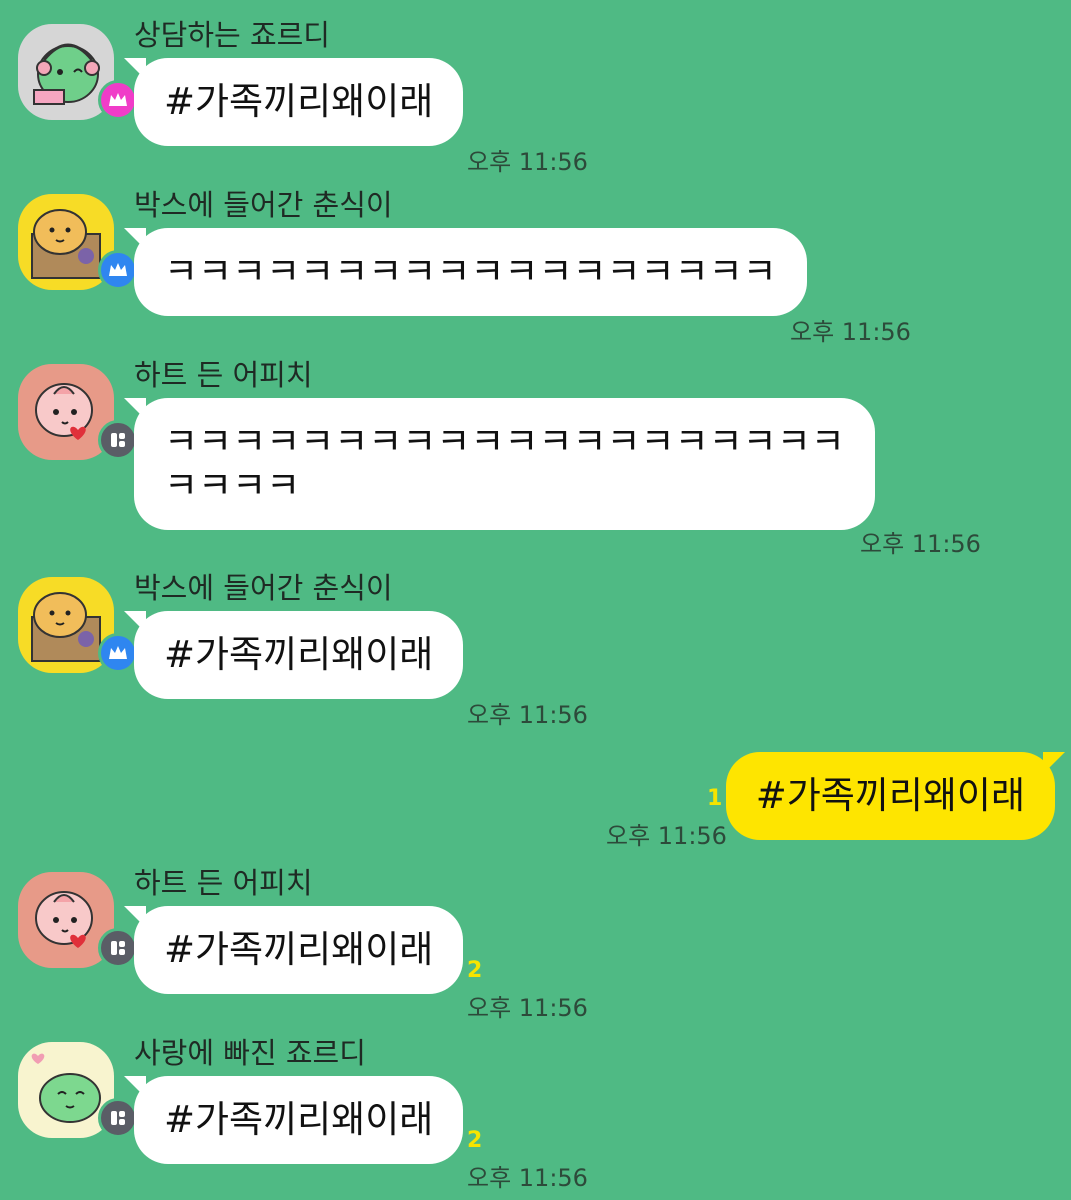 The image size is (1071, 1200). I want to click on jordy-love-icon, so click(78, 1090).